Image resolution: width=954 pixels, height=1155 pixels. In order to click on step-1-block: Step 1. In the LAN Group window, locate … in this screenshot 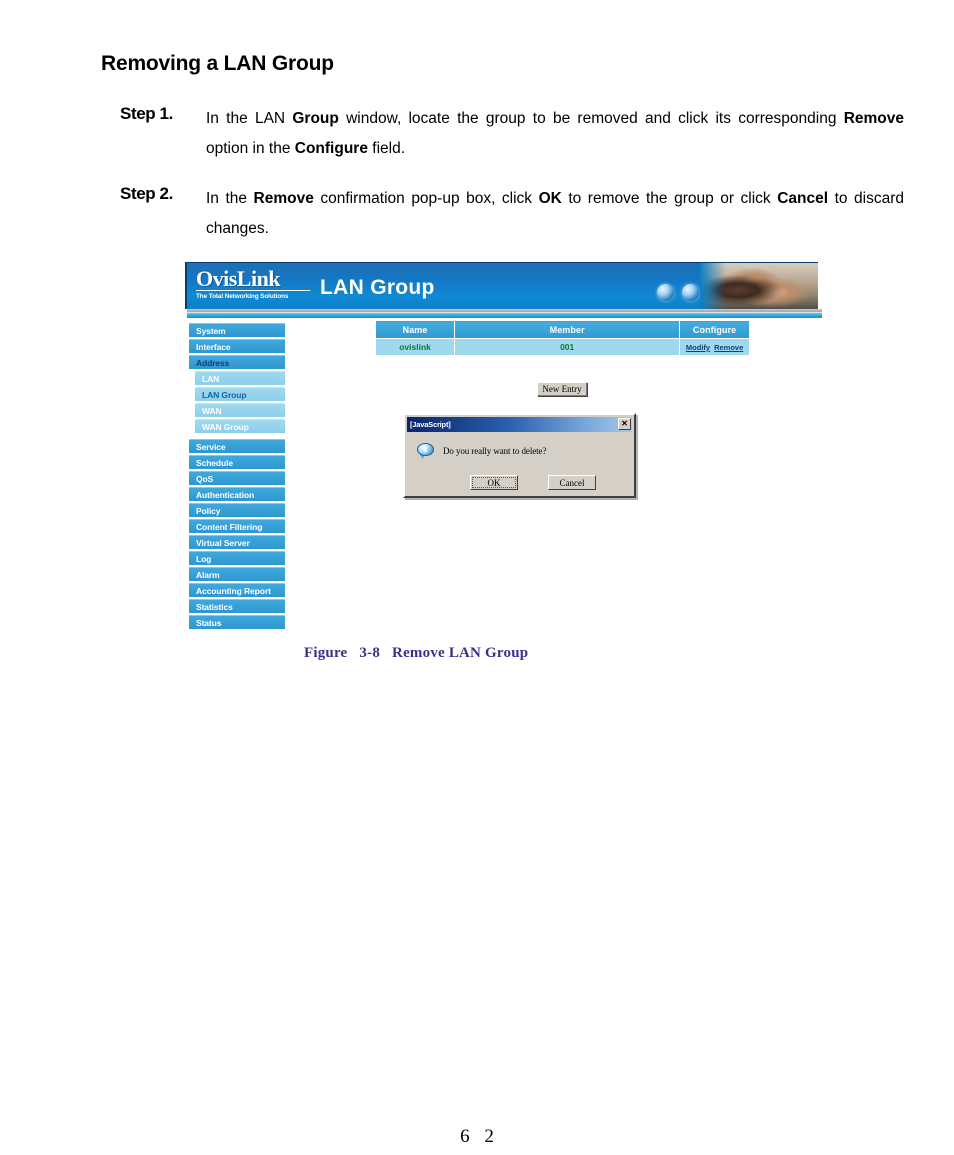, I will do `click(512, 134)`.